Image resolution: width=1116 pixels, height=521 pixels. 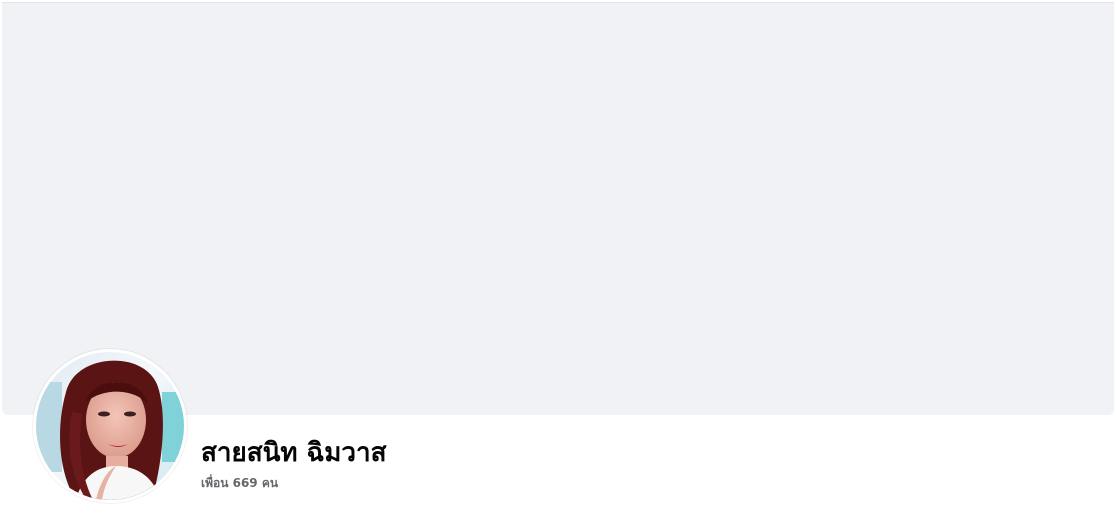 I want to click on friend-count: เพื่อน 669 คน, so click(x=239, y=483).